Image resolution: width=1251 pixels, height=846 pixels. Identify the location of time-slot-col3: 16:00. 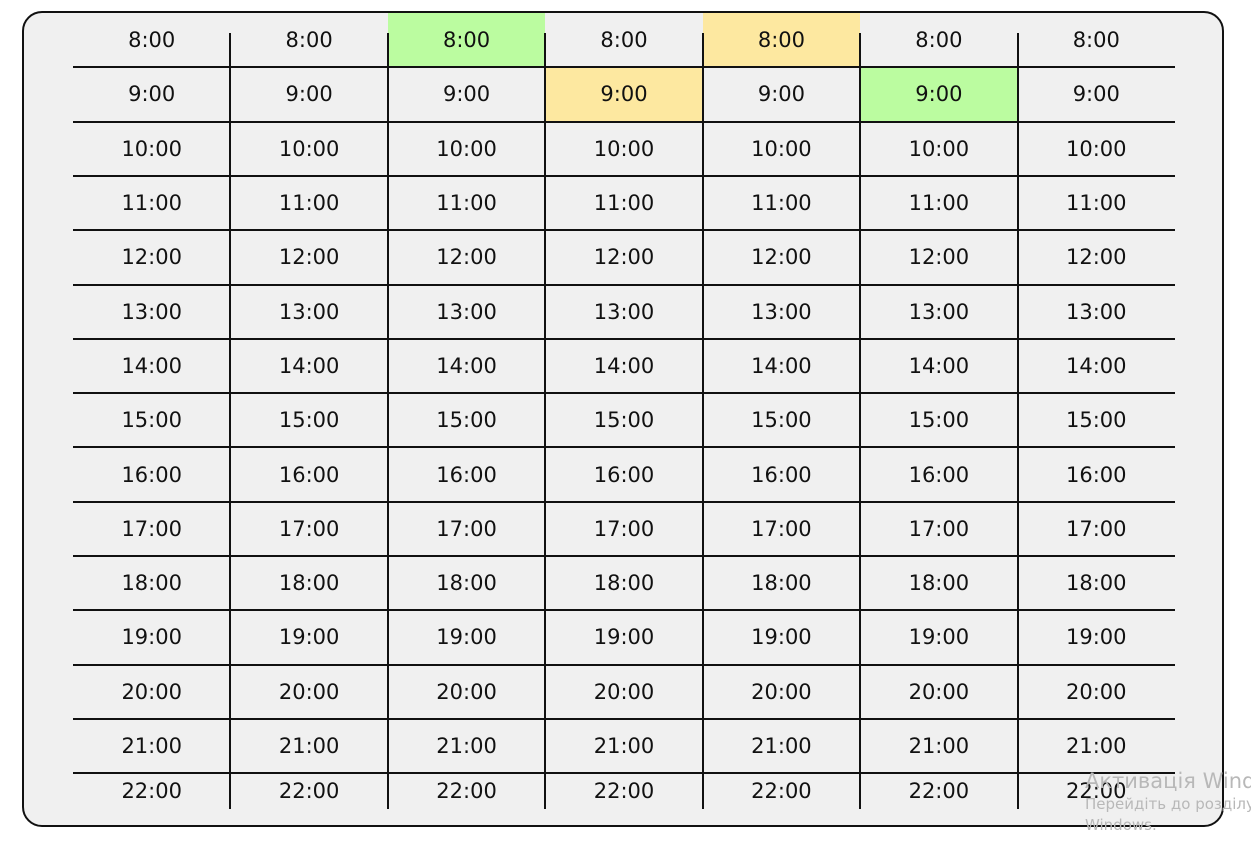
(466, 474).